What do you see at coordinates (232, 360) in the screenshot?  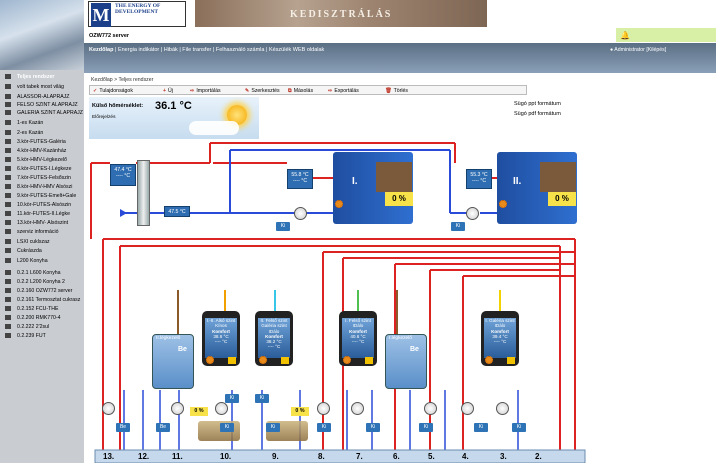 I see `room-unit-1-home-icon` at bounding box center [232, 360].